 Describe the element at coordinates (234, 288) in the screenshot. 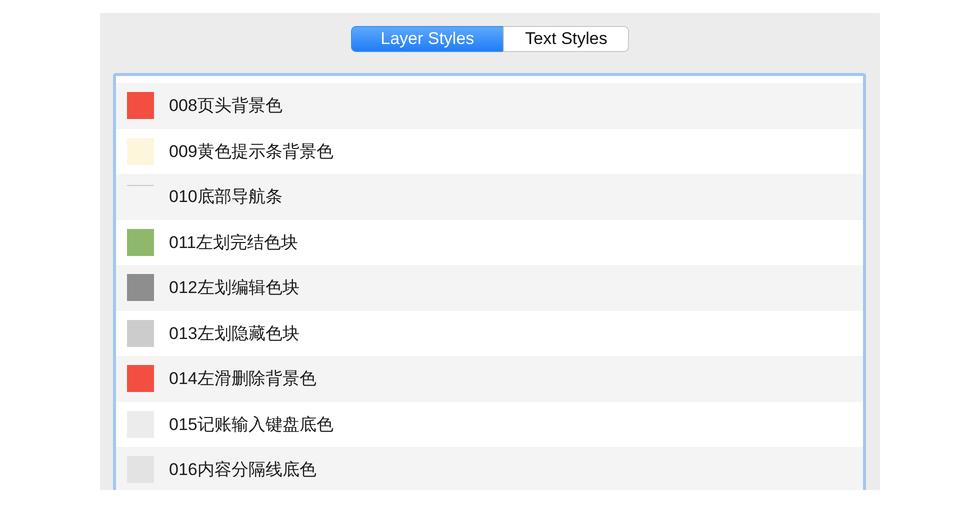

I see `style-name: 012左划编辑色块` at that location.